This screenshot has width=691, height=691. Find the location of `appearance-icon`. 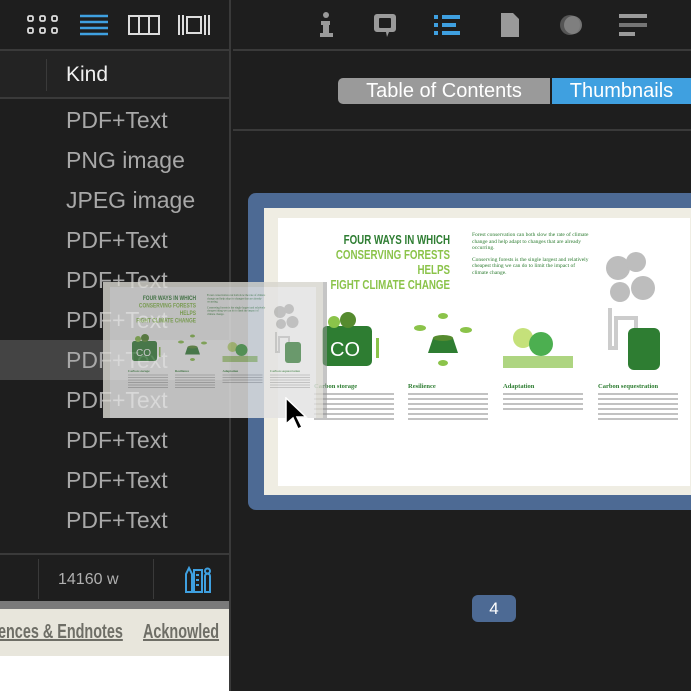

appearance-icon is located at coordinates (572, 25).